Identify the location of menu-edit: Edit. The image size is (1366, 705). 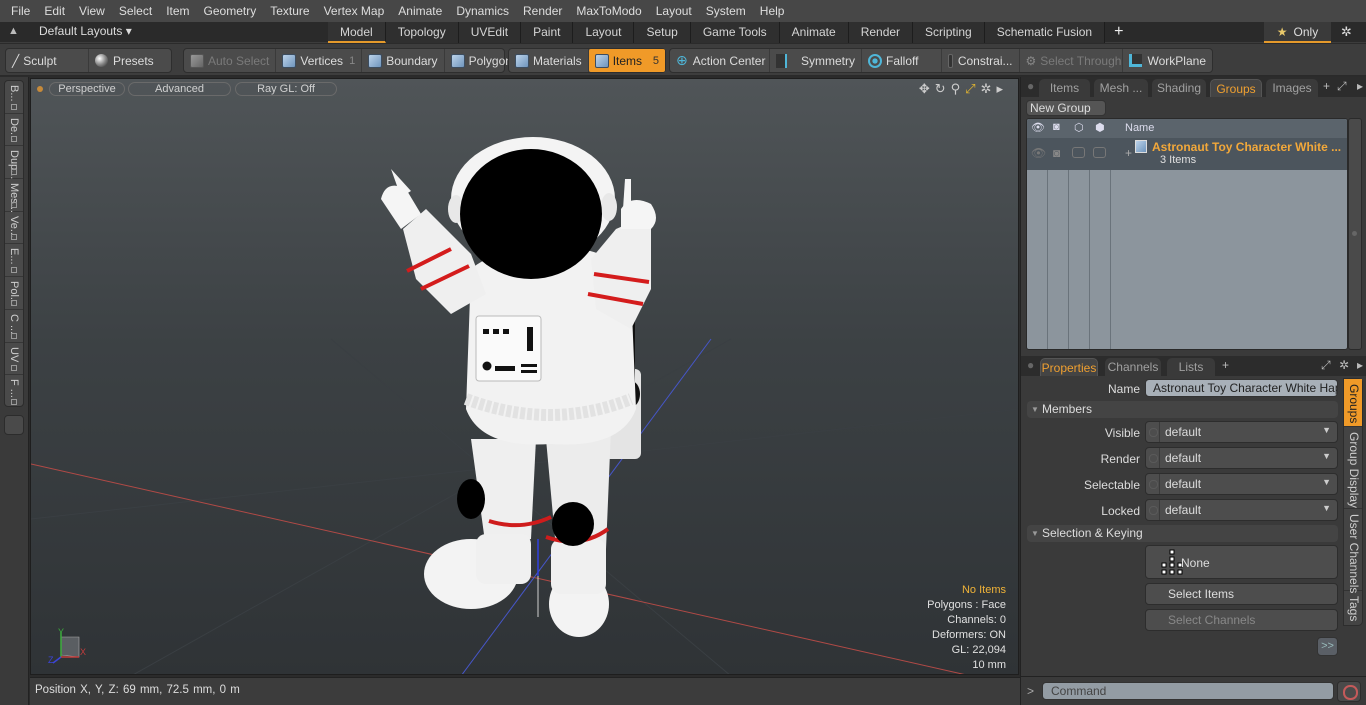
(54, 11).